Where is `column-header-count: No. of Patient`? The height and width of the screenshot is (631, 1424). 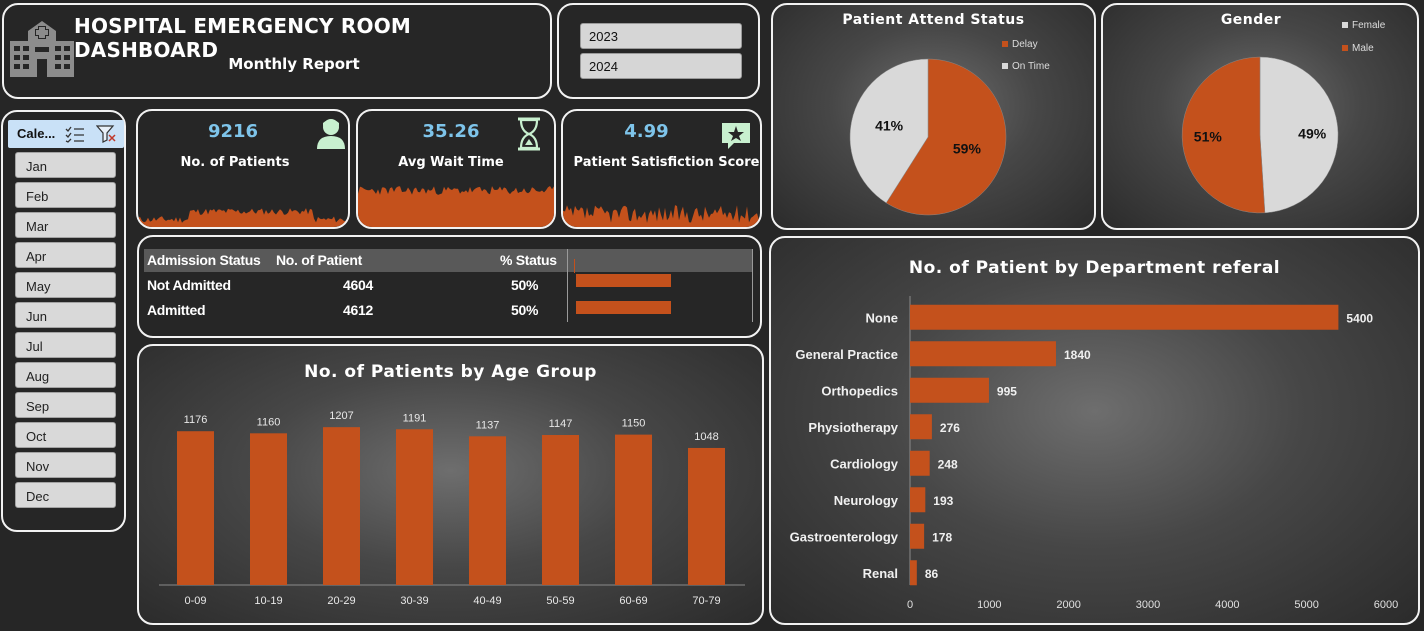 column-header-count: No. of Patient is located at coordinates (319, 260).